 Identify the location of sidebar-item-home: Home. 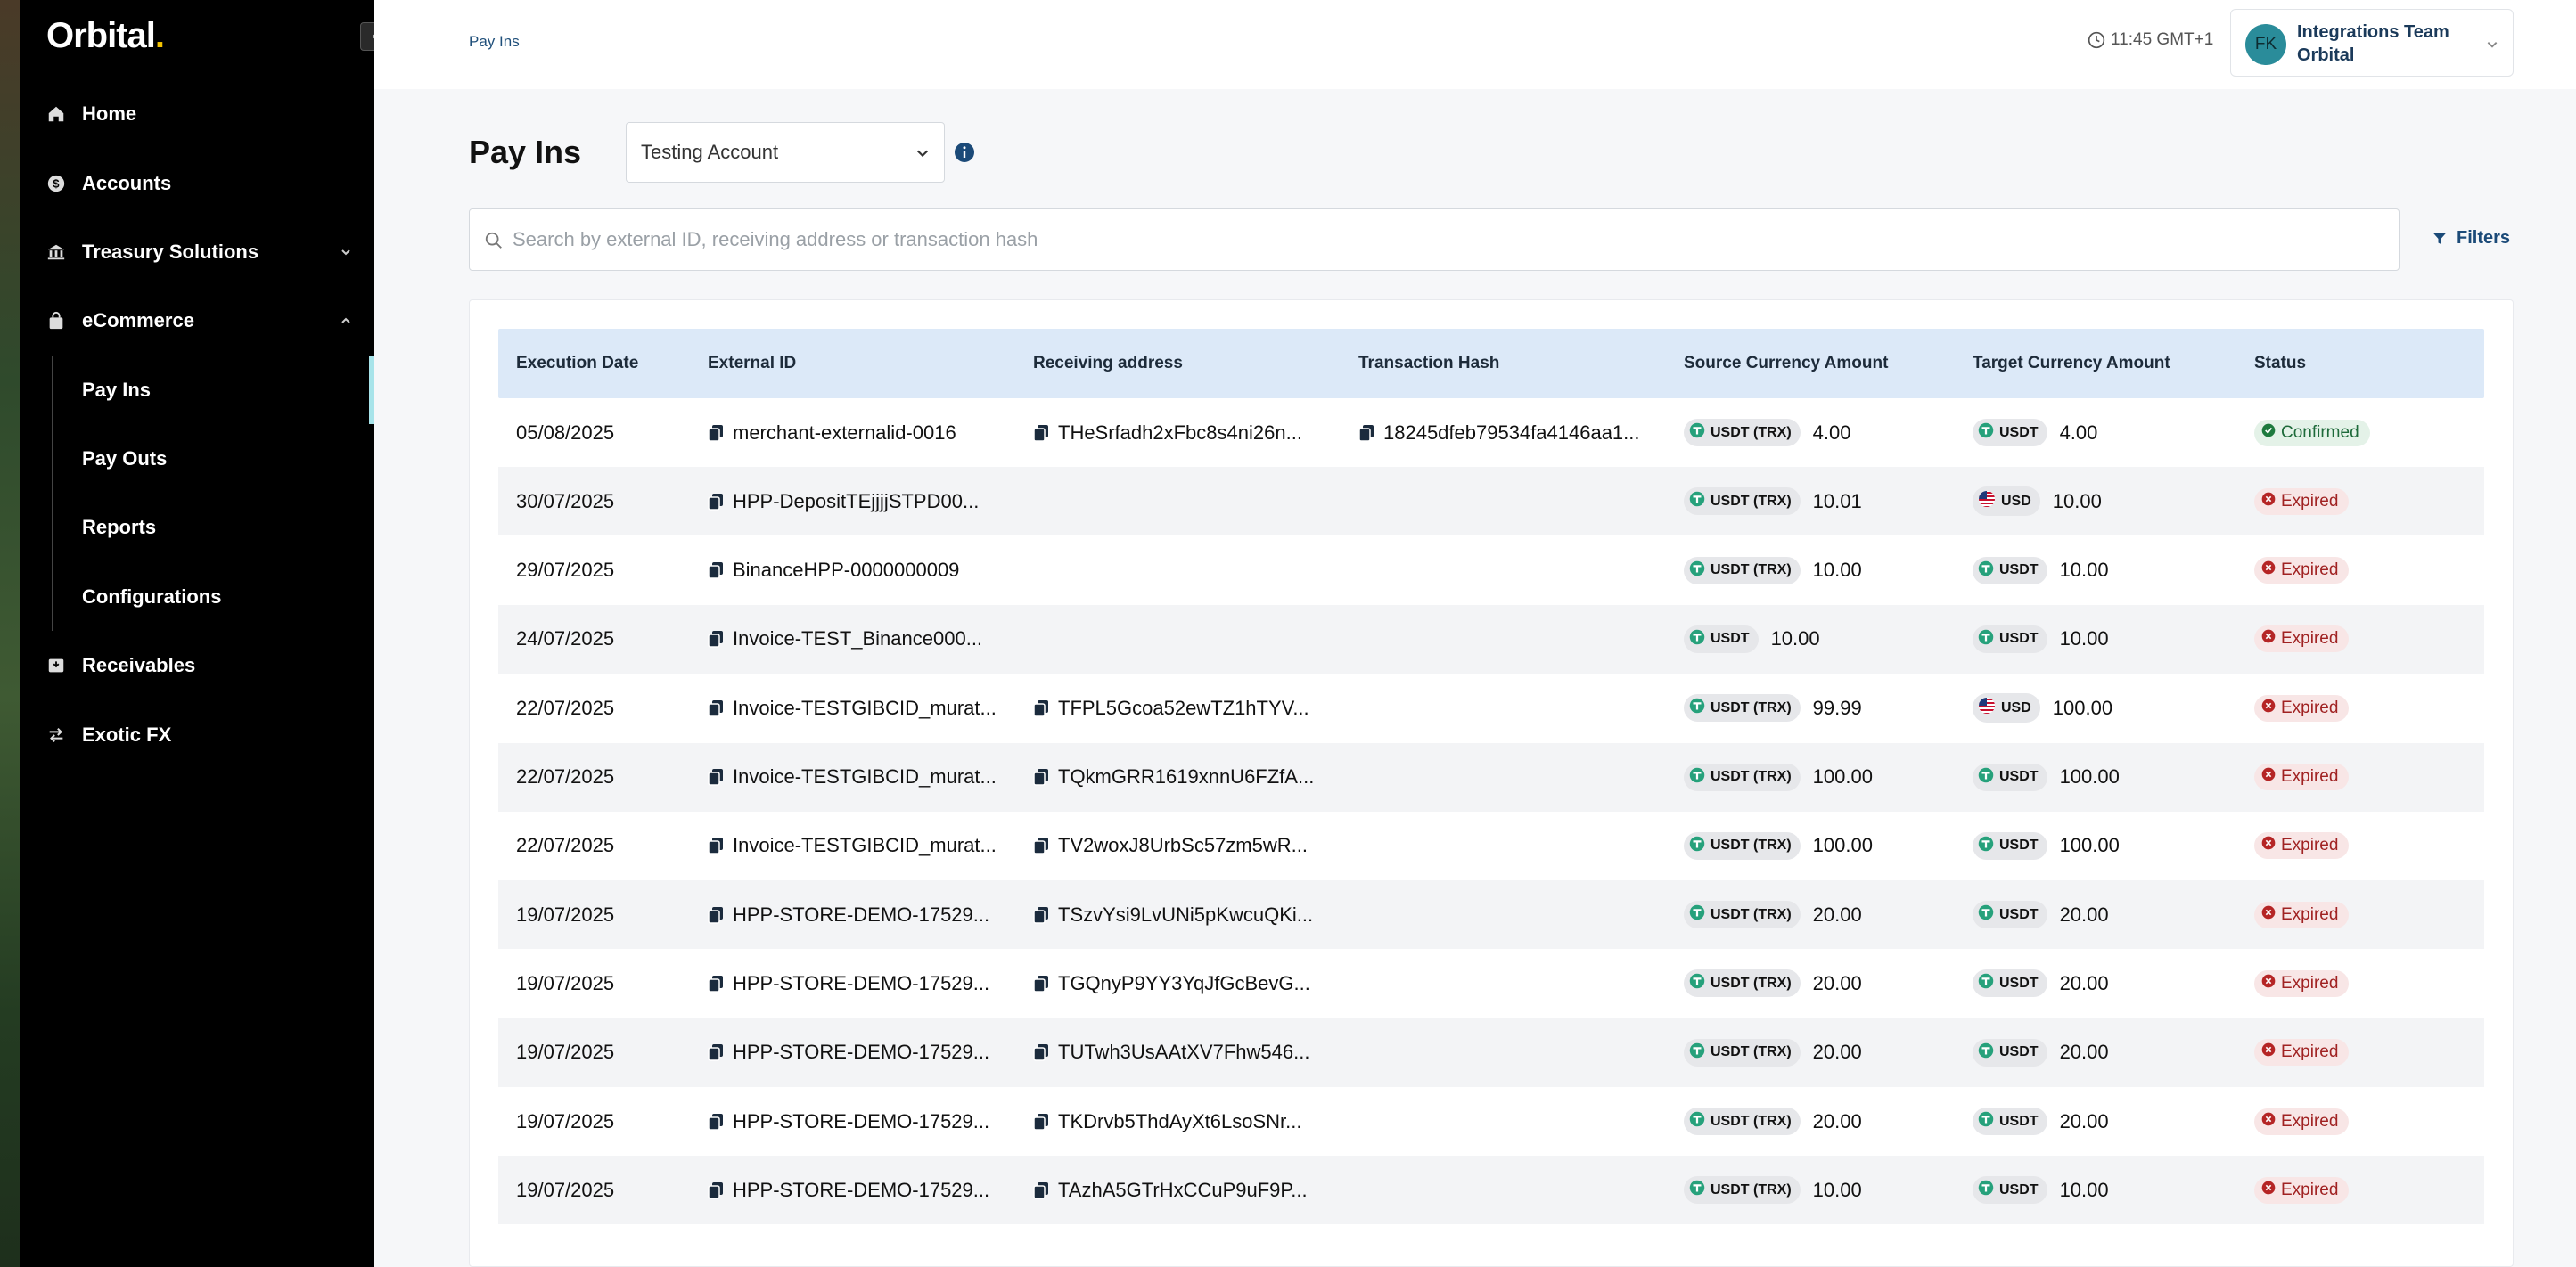
(197, 114).